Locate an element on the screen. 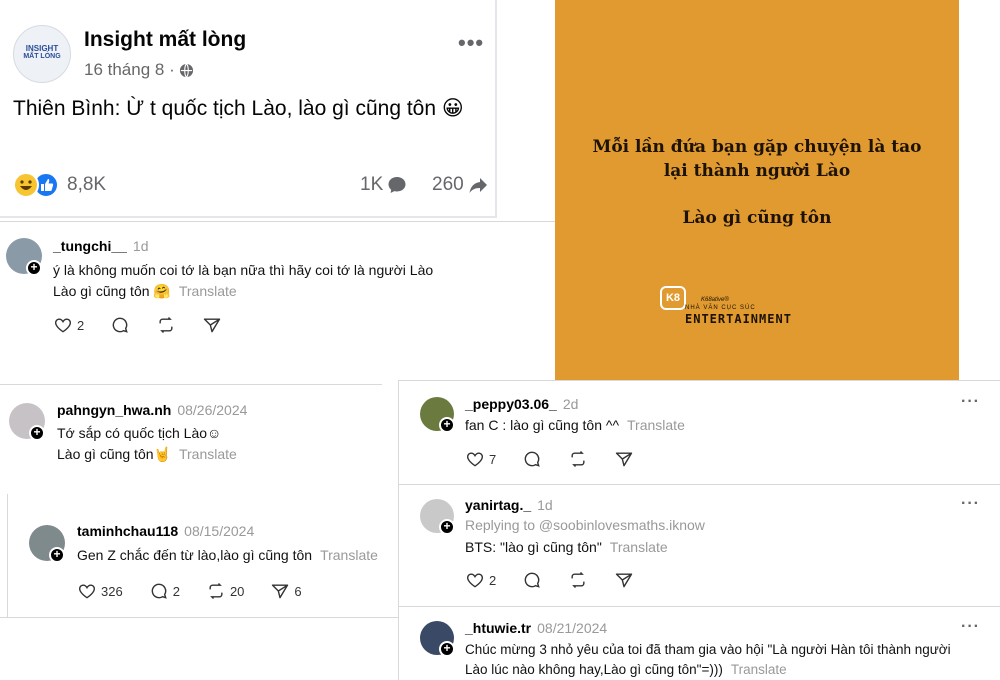 Image resolution: width=1000 pixels, height=680 pixels. card-line-3: Lào gì cũng tôn is located at coordinates (757, 218).